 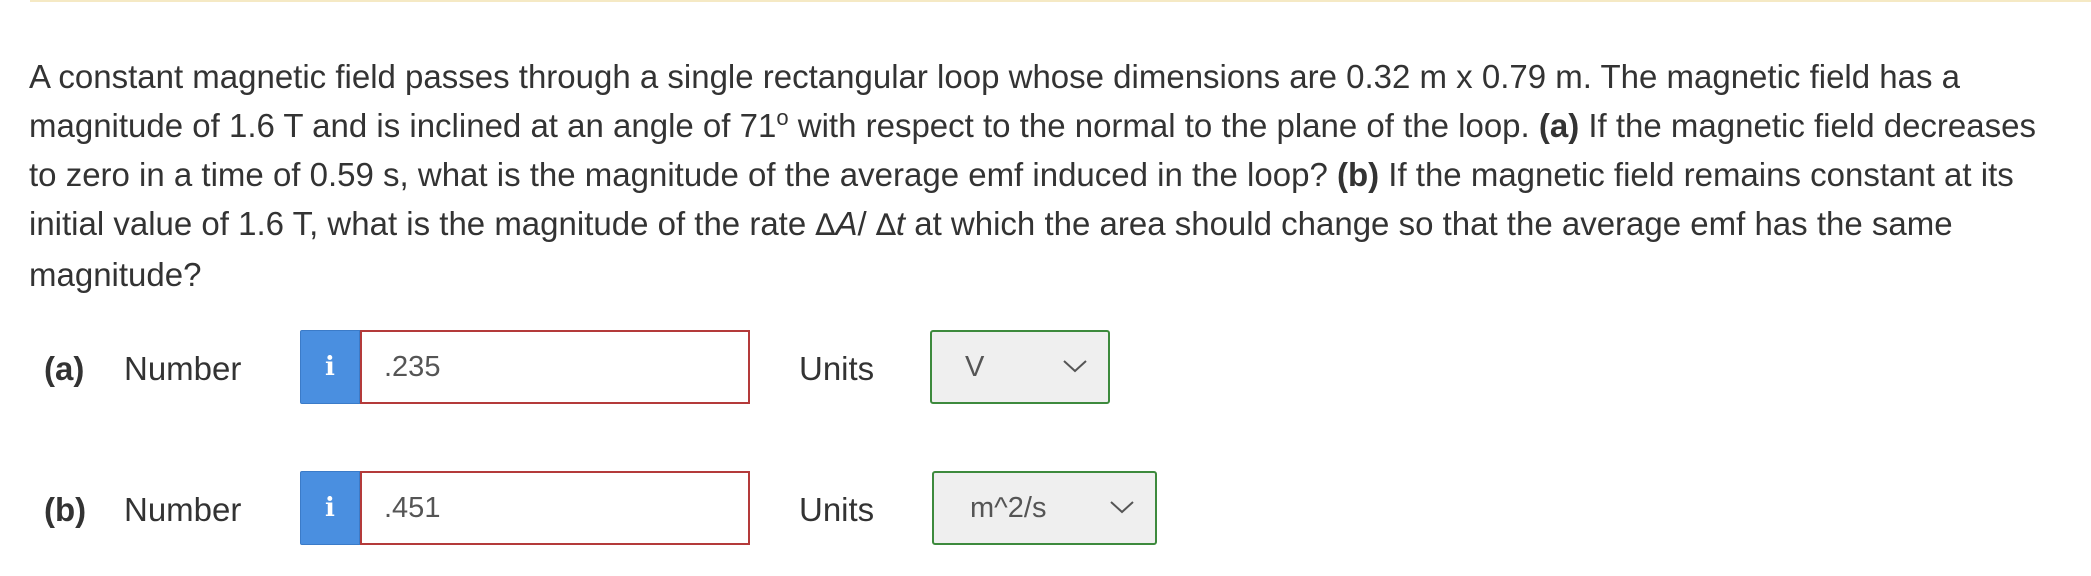 What do you see at coordinates (1008, 508) in the screenshot?
I see `units-selected-value: m^2/s` at bounding box center [1008, 508].